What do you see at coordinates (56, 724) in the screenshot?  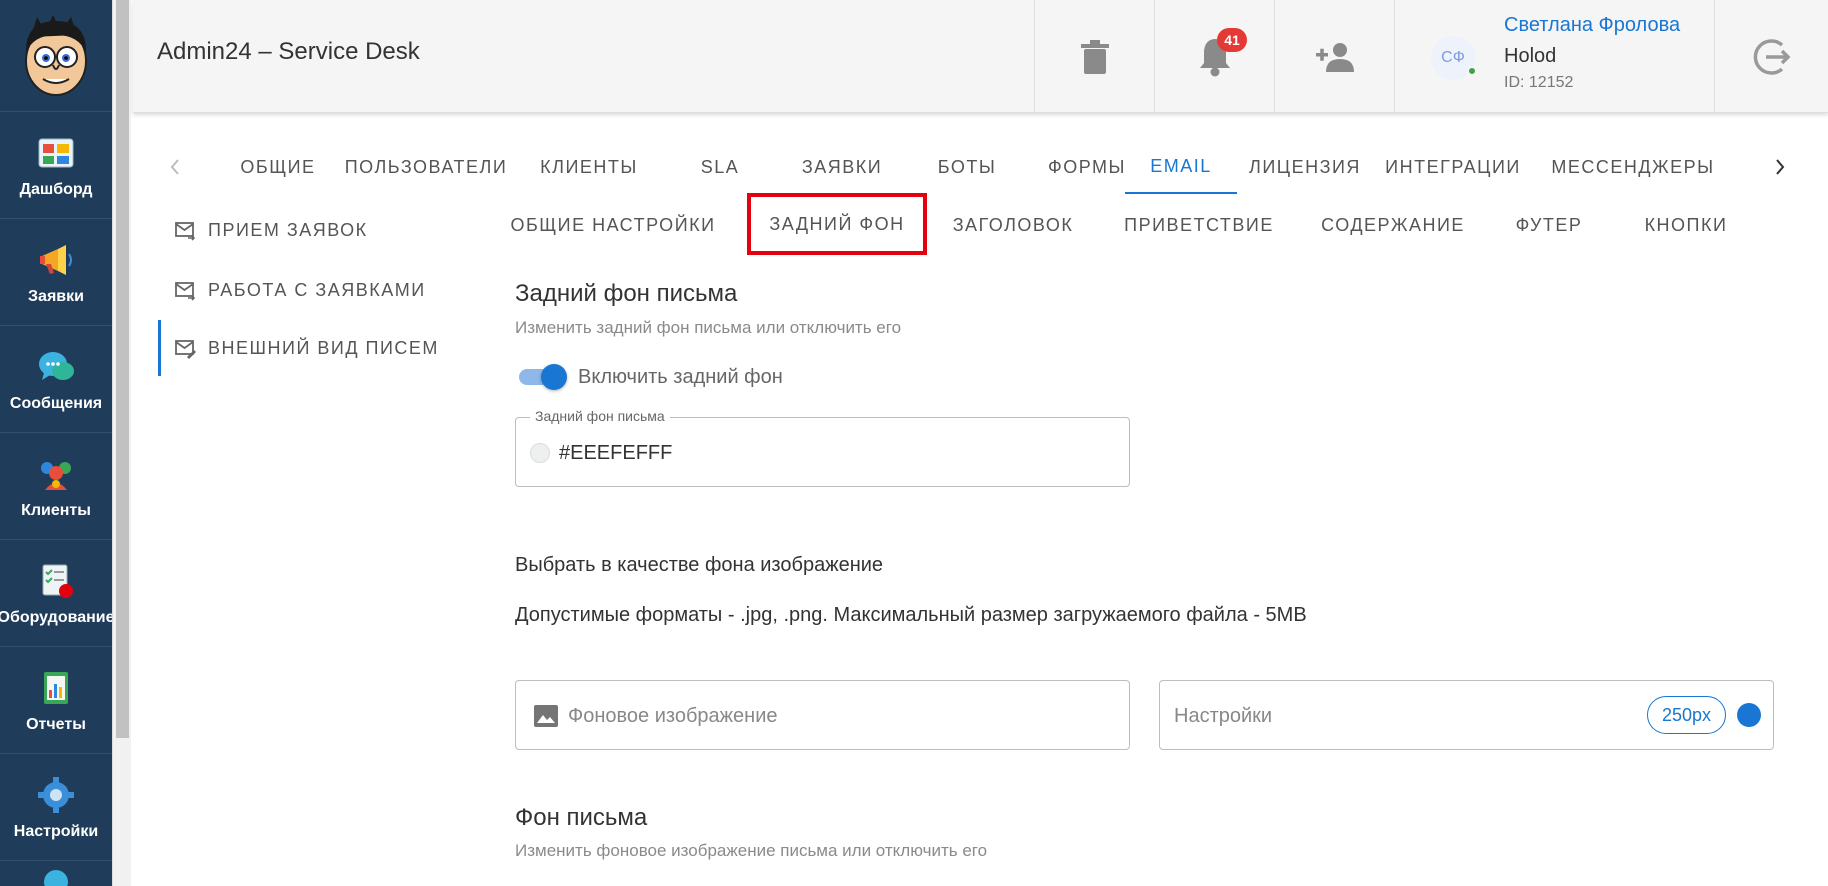 I see `sidebar-item-label: Отчеты` at bounding box center [56, 724].